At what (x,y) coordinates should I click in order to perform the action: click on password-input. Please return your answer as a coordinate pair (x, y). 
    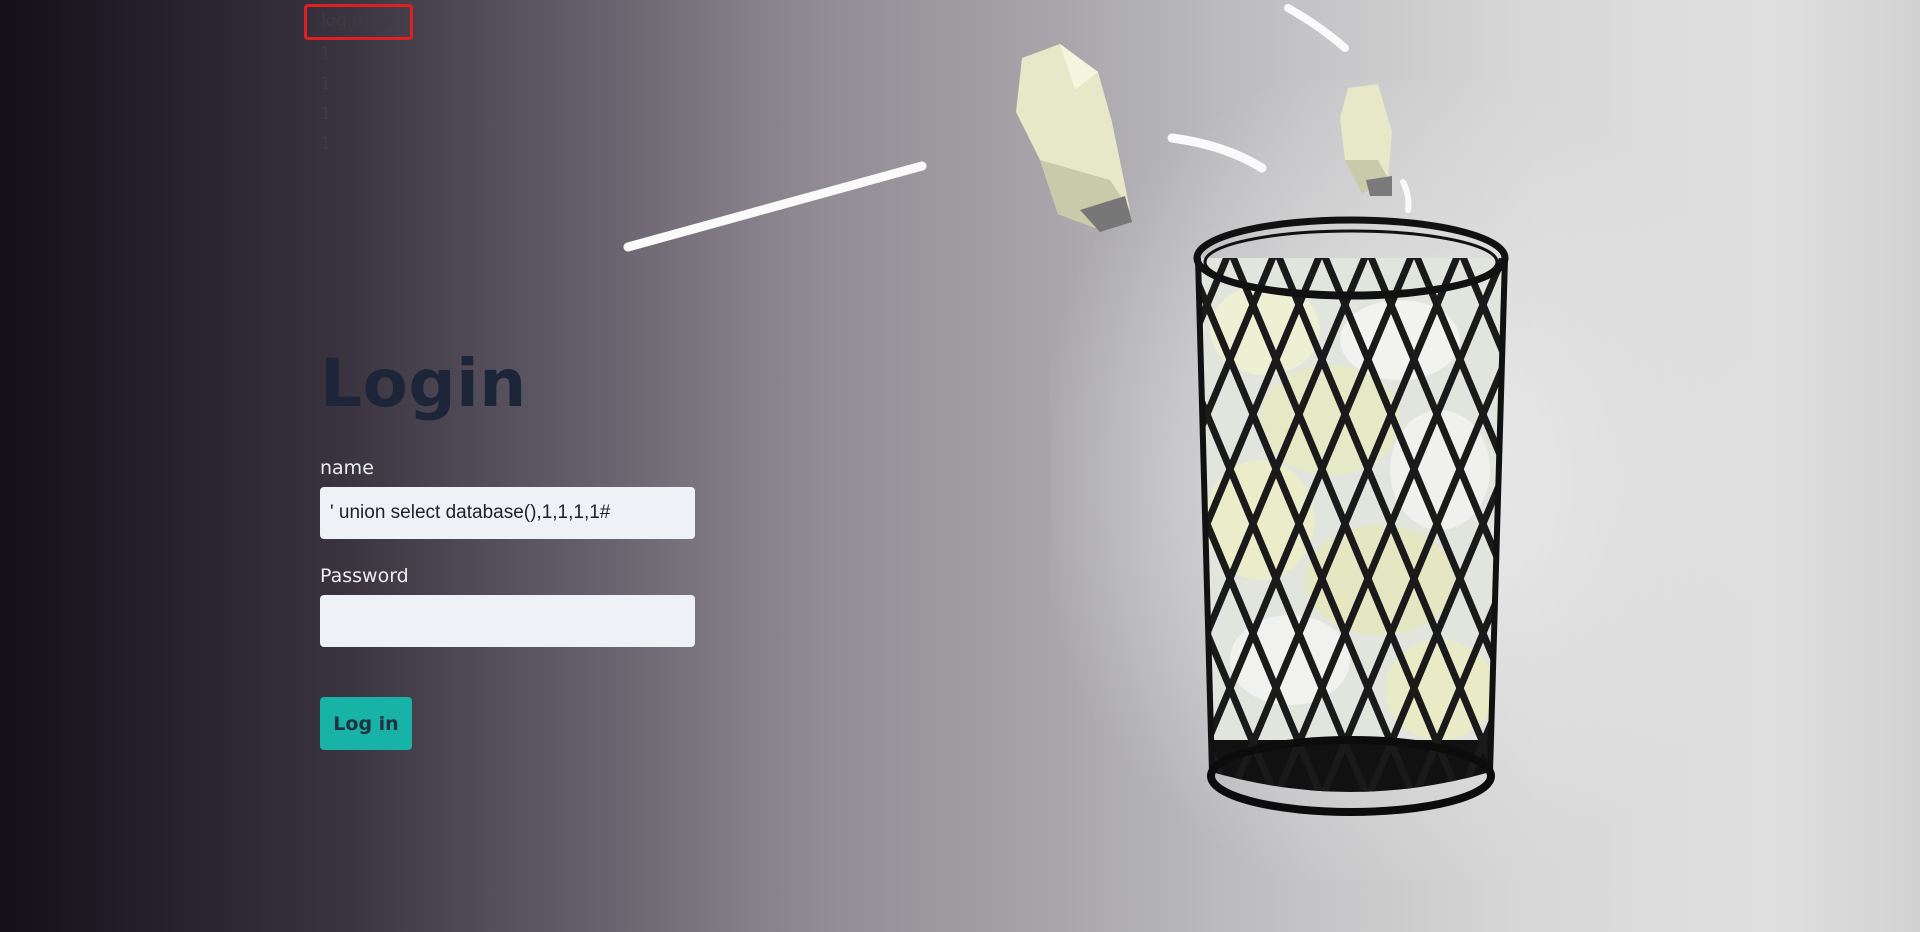
    Looking at the image, I should click on (507, 621).